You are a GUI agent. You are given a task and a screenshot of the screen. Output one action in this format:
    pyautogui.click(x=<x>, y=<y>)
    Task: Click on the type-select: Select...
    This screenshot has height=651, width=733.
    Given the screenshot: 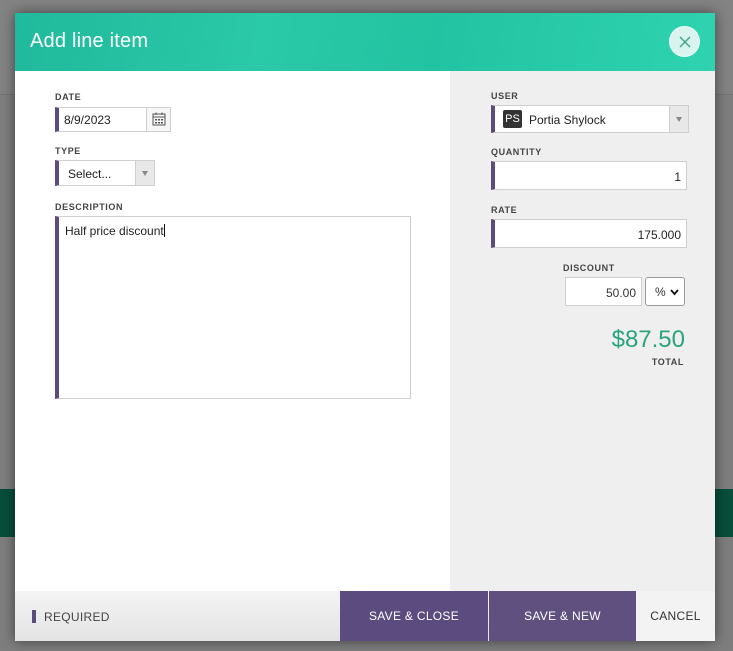 What is the action you would take?
    pyautogui.click(x=105, y=173)
    